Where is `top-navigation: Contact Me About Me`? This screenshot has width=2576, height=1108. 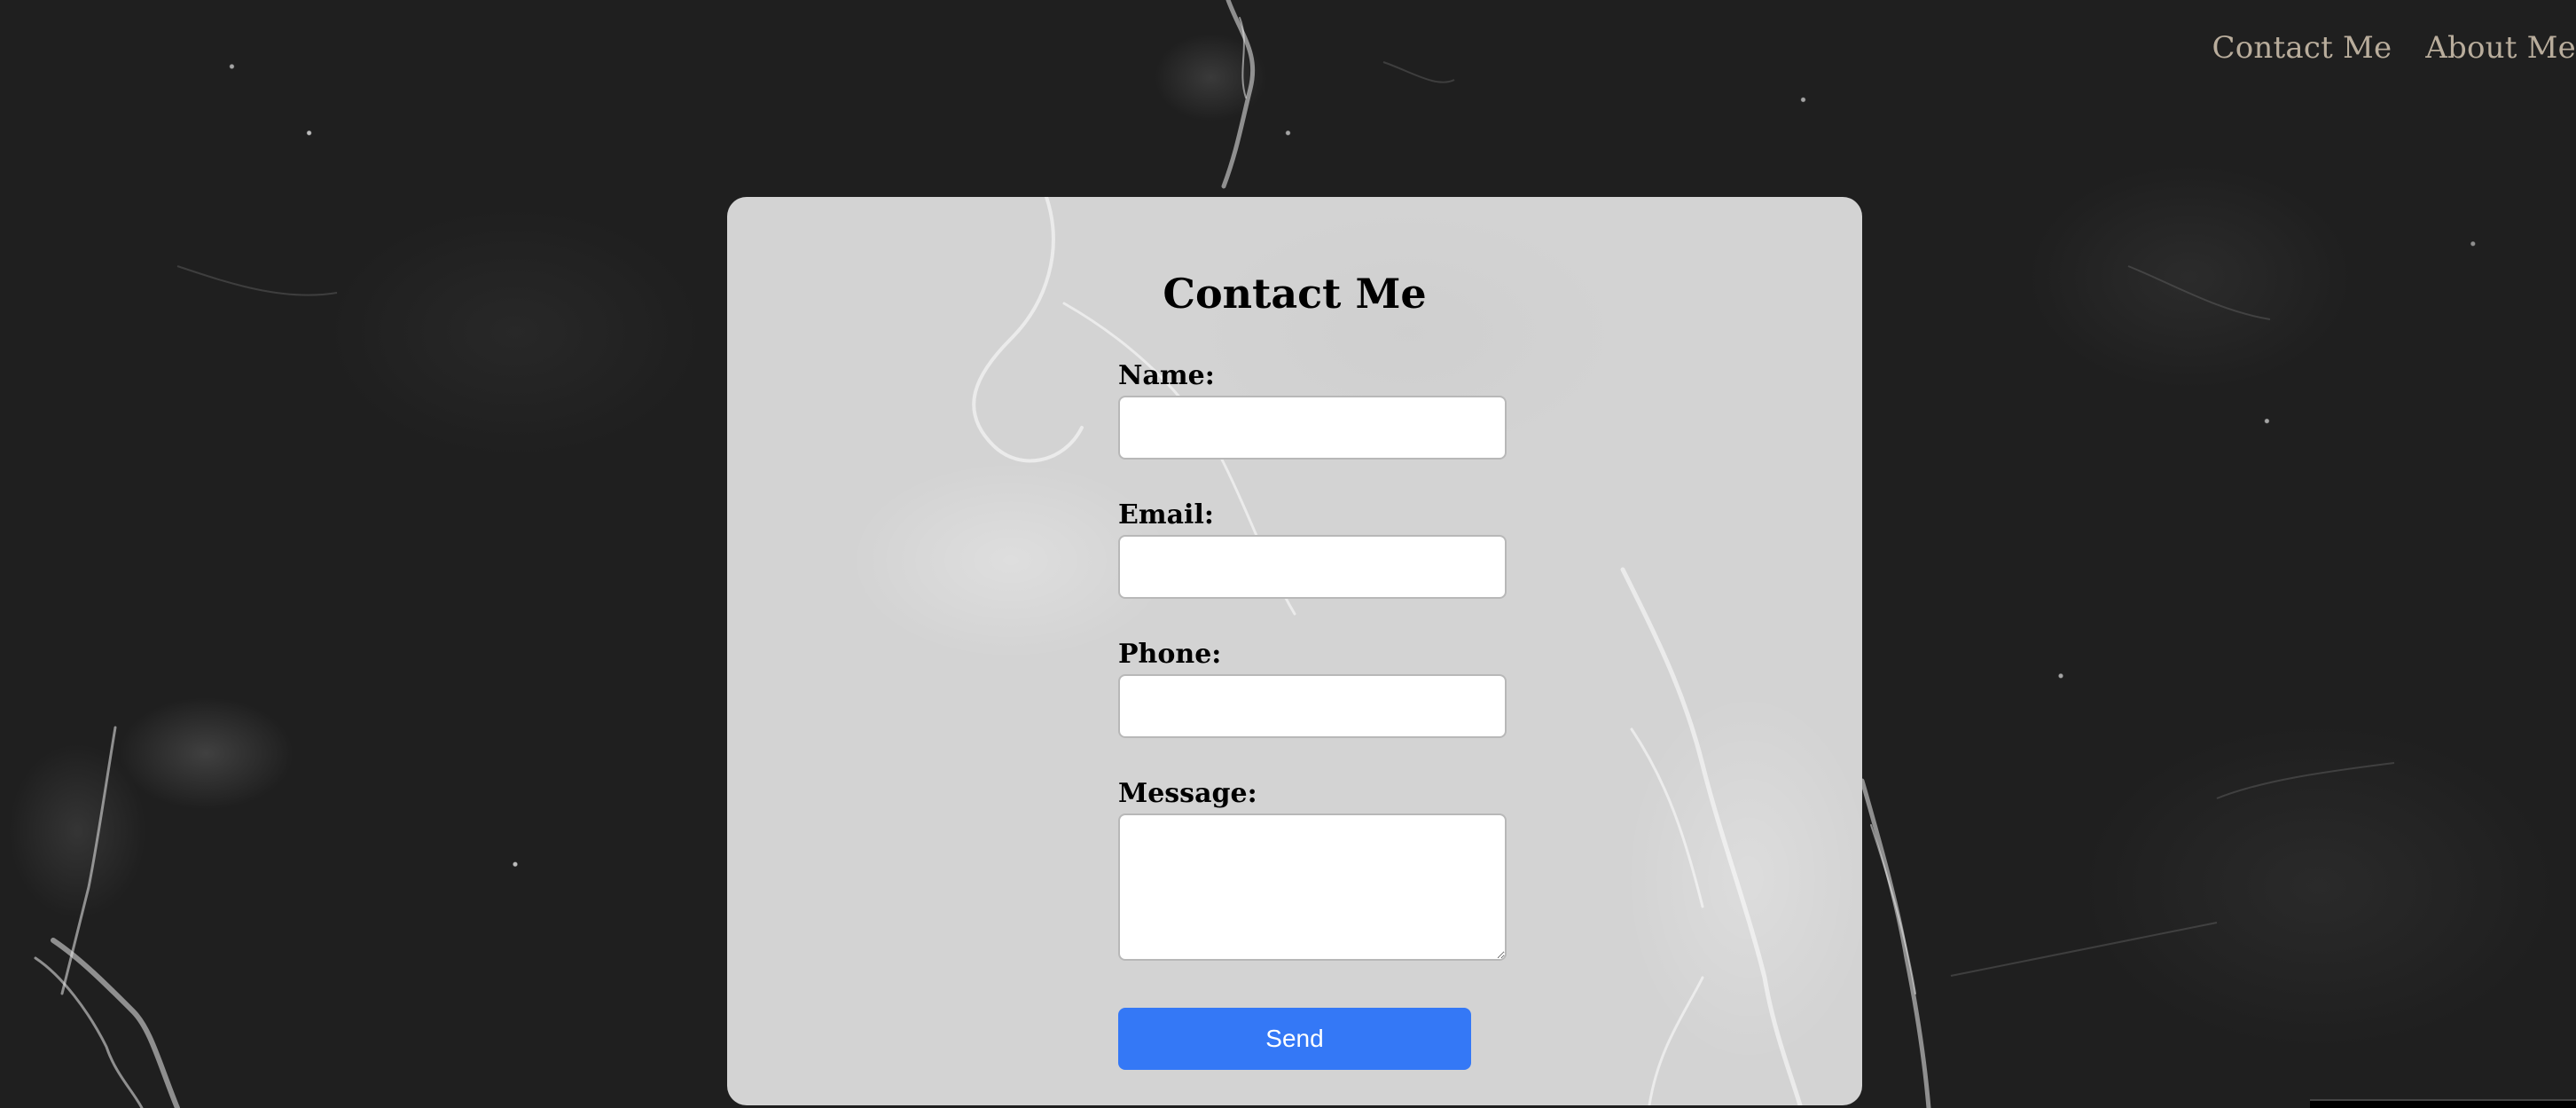
top-navigation: Contact Me About Me is located at coordinates (2394, 48).